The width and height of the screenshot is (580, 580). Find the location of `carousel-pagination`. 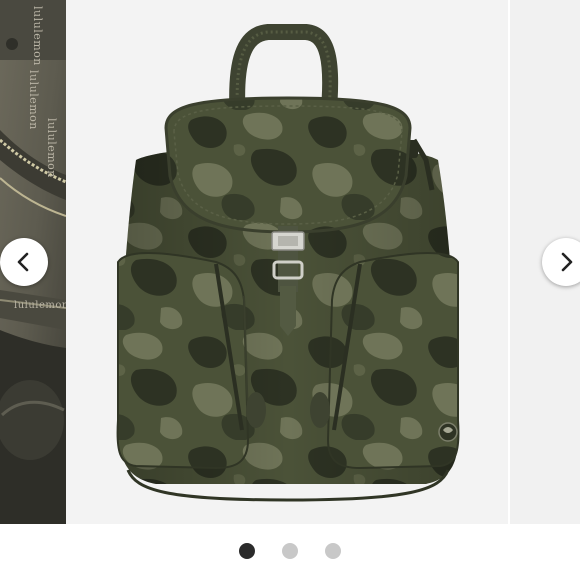

carousel-pagination is located at coordinates (290, 551).